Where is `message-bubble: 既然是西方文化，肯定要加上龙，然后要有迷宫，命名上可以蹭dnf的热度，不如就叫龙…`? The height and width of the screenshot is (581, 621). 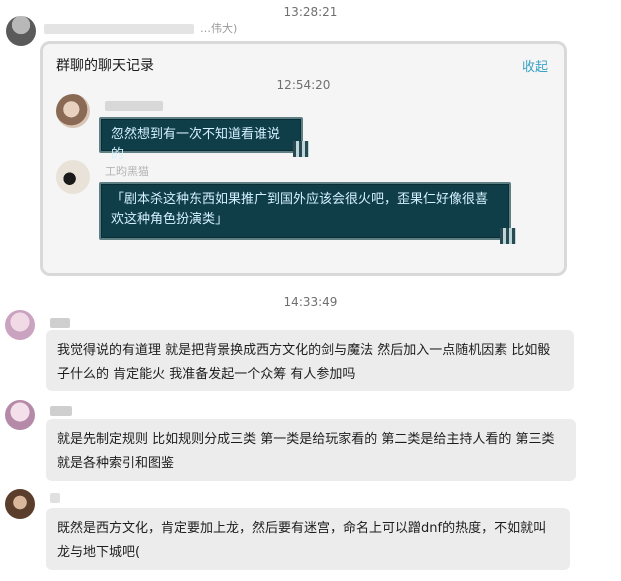
message-bubble: 既然是西方文化，肯定要加上龙，然后要有迷宫，命名上可以蹭dnf的热度，不如就叫龙… is located at coordinates (308, 539).